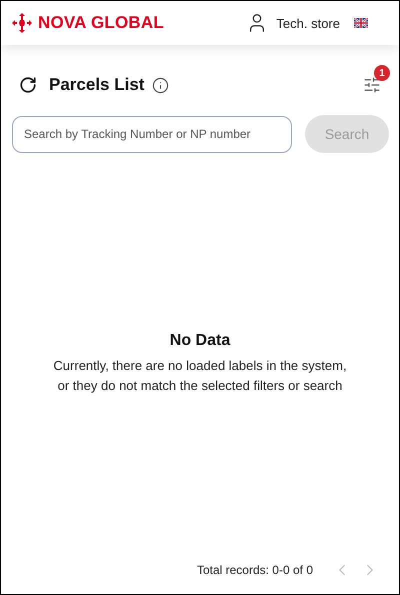 This screenshot has width=400, height=595. What do you see at coordinates (22, 23) in the screenshot?
I see `logo-icon` at bounding box center [22, 23].